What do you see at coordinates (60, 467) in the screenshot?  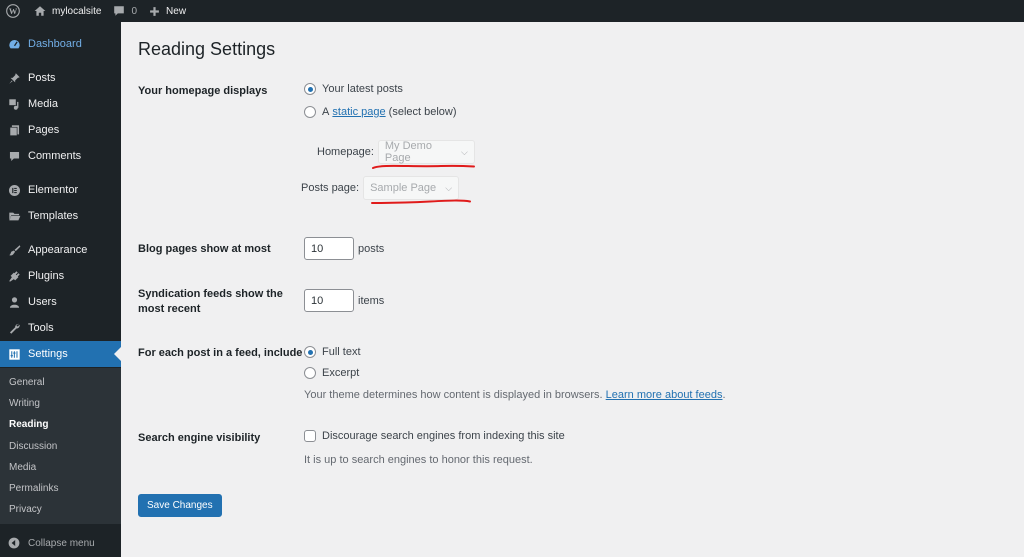 I see `submenu-item-media: Media` at bounding box center [60, 467].